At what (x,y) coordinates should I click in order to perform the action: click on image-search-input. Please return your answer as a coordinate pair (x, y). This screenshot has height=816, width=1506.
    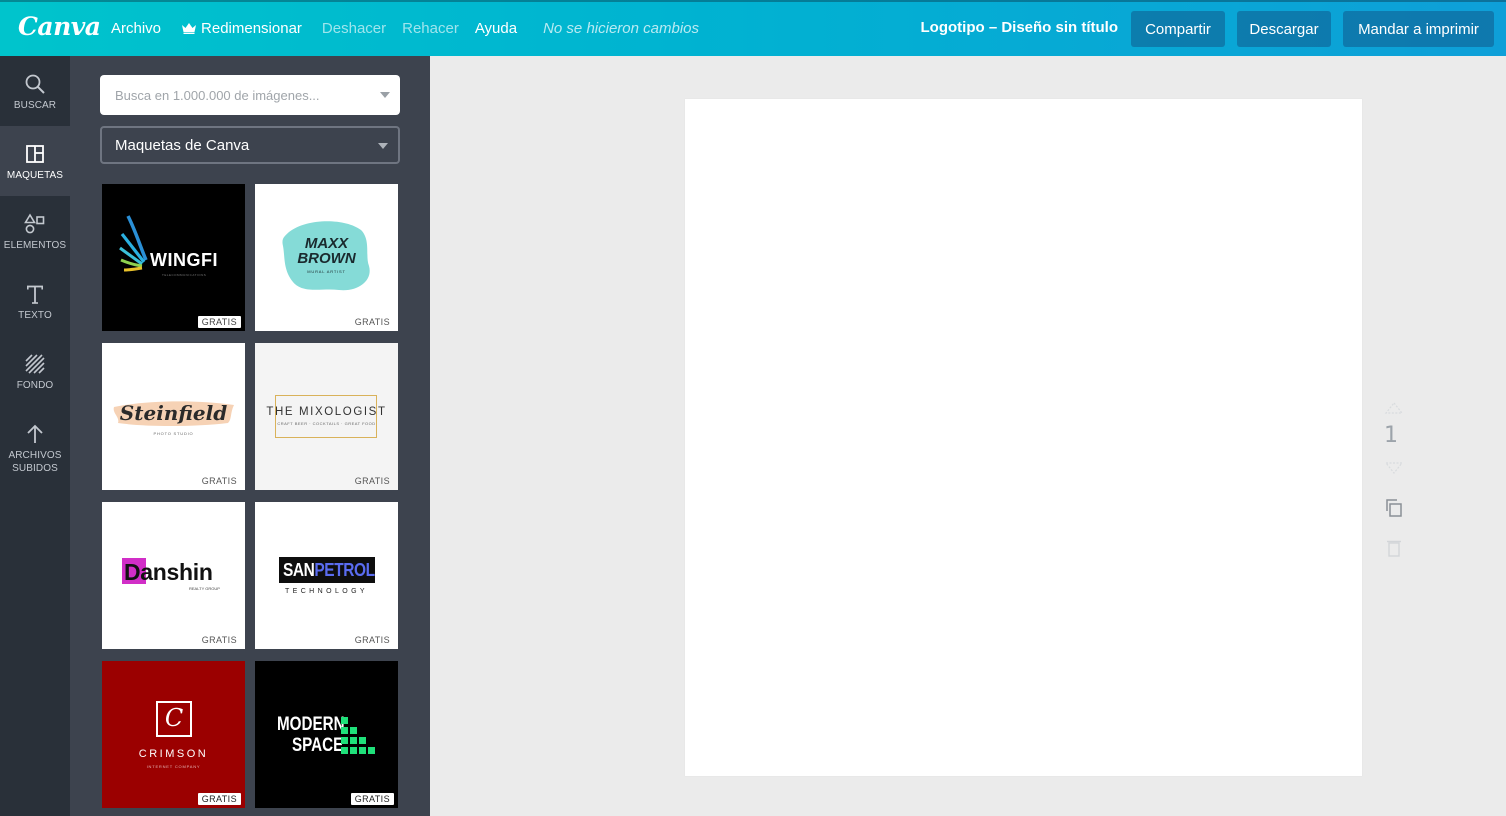
    Looking at the image, I should click on (235, 95).